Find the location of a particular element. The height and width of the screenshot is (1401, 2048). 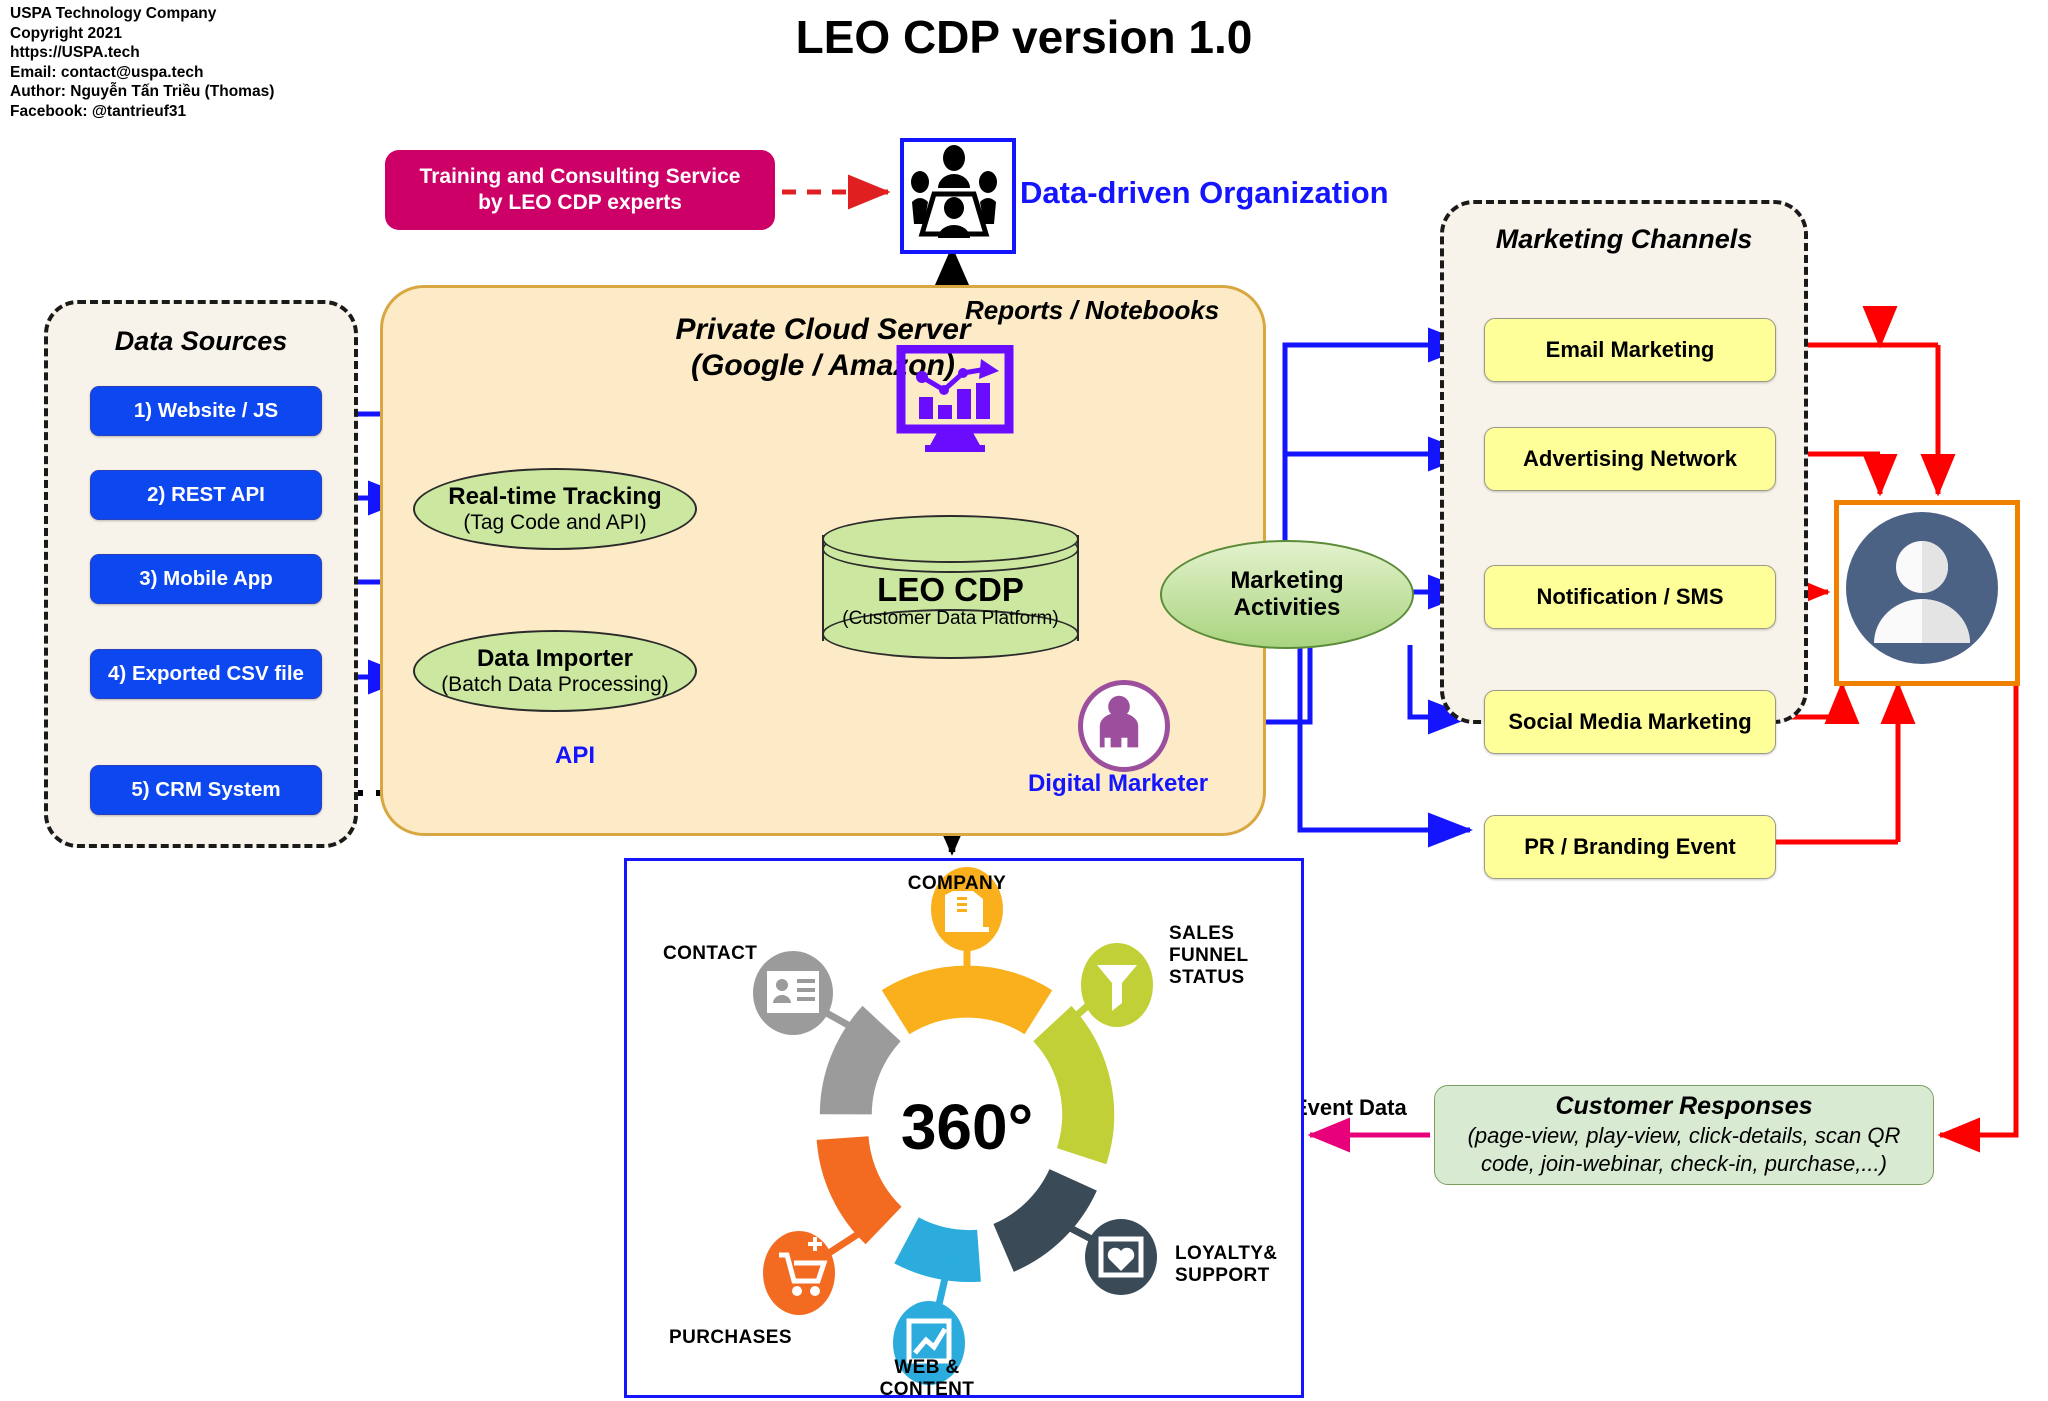

data-sources-title: Data Sources is located at coordinates (201, 341).